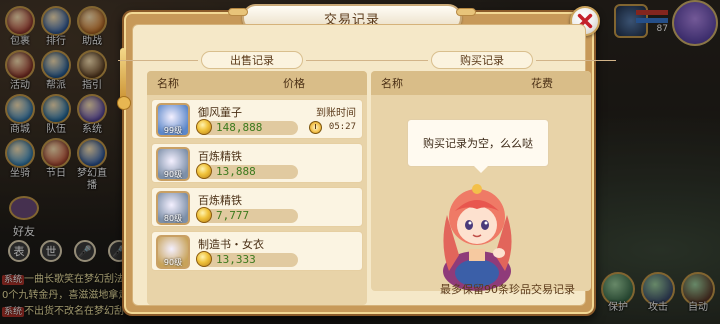 This screenshot has width=720, height=324. Describe the element at coordinates (239, 127) in the screenshot. I see `item-price: 148,888` at that location.